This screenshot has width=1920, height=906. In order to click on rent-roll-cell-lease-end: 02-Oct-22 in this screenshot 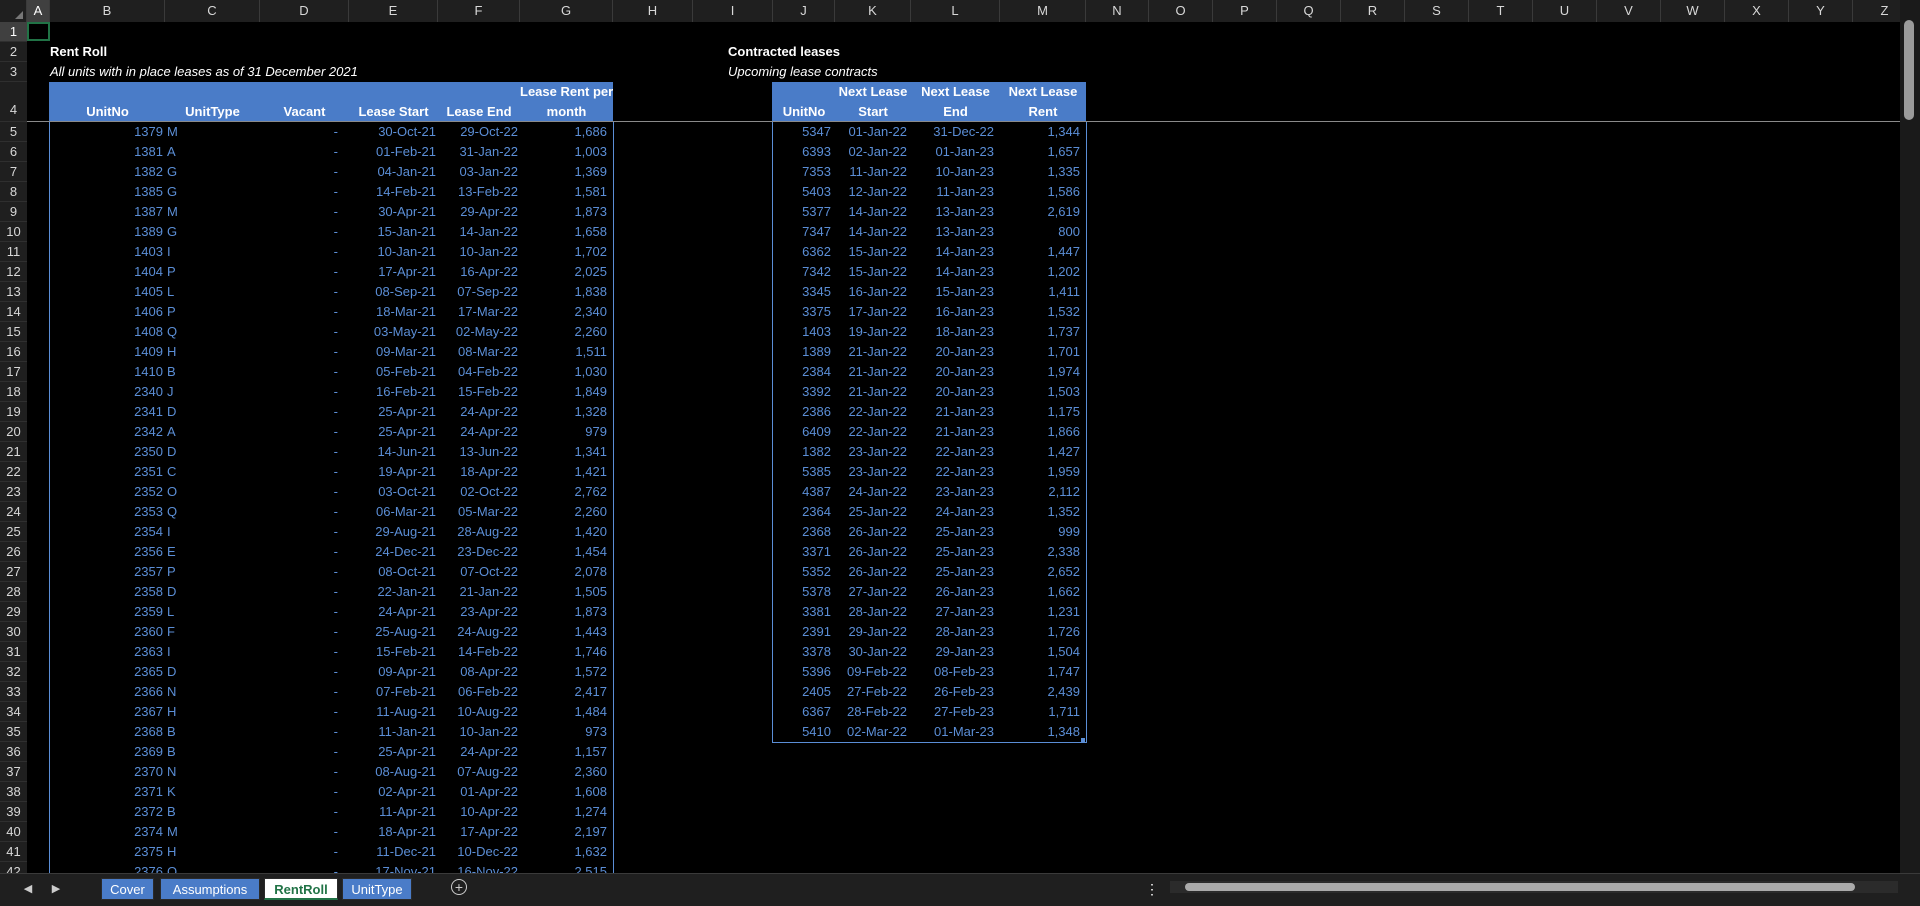, I will do `click(478, 492)`.